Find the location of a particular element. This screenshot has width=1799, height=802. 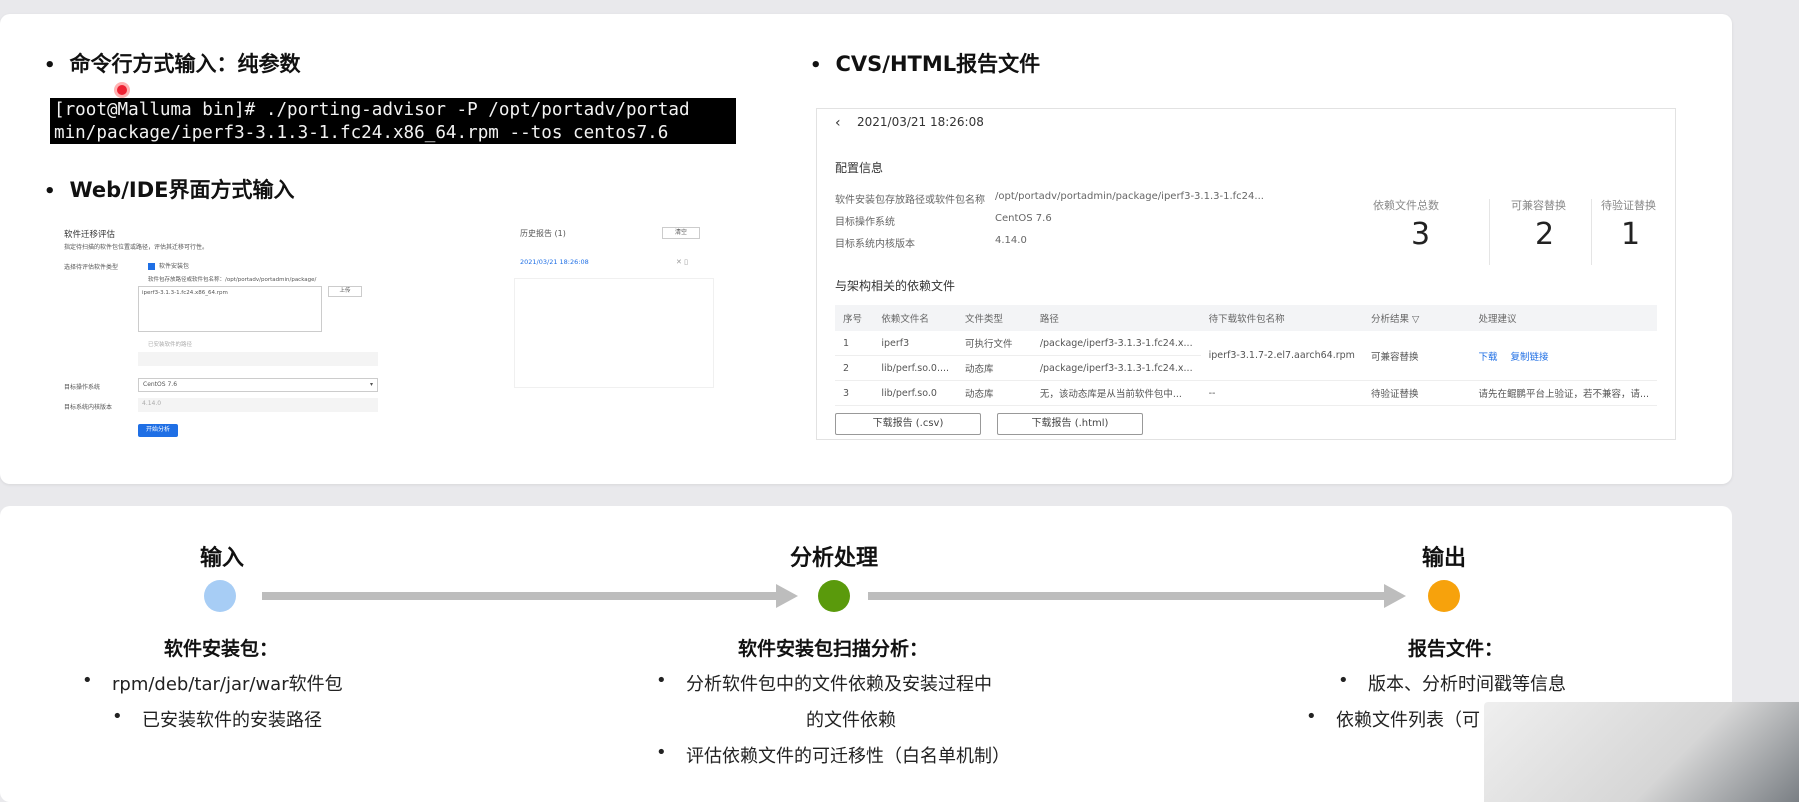

clear-button: 清空 is located at coordinates (681, 233).